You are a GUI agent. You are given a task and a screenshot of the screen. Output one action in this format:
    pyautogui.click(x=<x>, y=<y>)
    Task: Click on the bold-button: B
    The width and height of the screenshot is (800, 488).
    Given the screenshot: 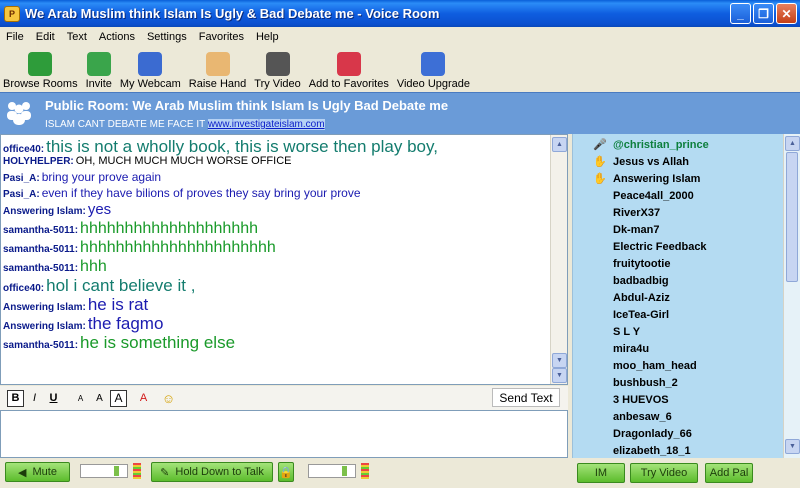 What is the action you would take?
    pyautogui.click(x=15, y=398)
    